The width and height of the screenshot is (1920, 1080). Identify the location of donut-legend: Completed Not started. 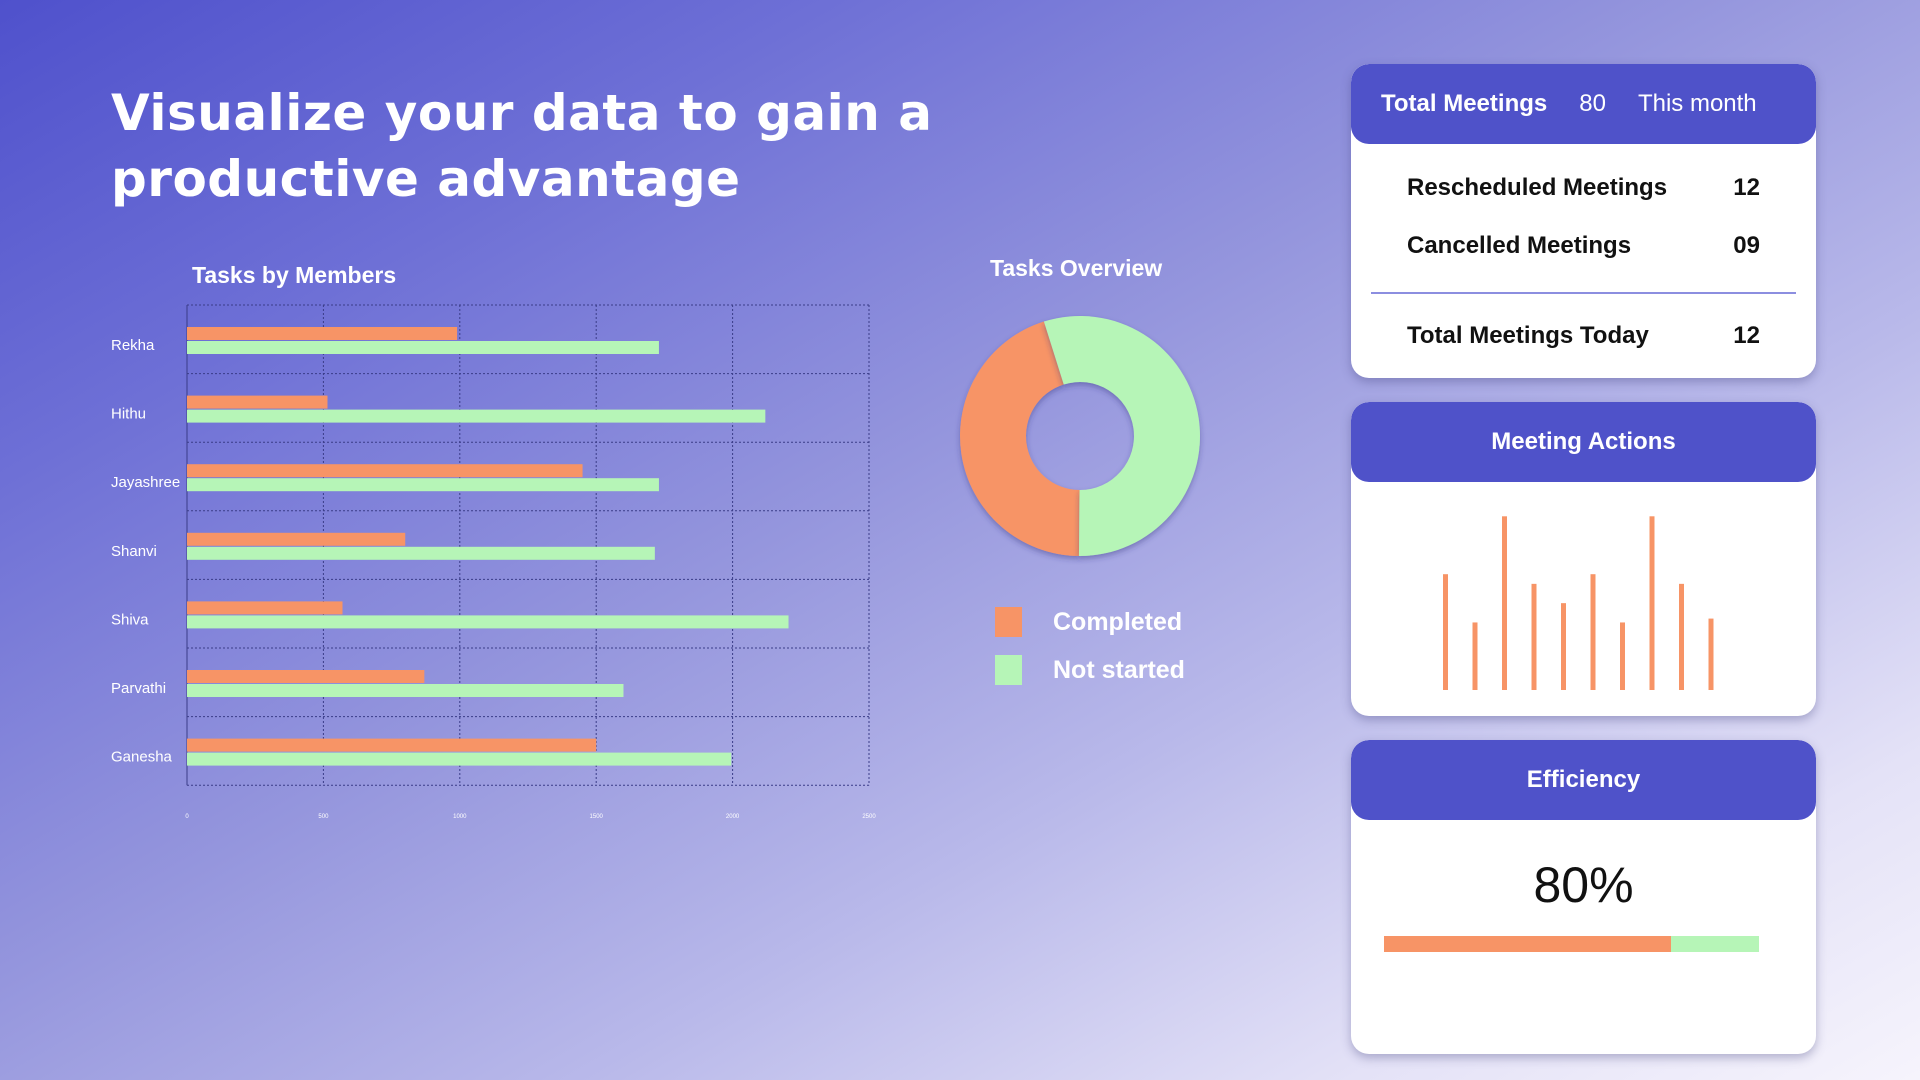
(1090, 646).